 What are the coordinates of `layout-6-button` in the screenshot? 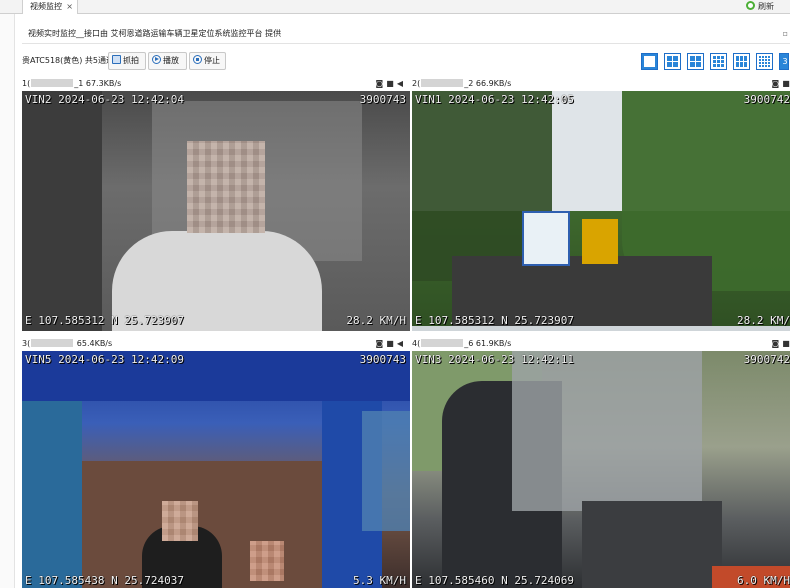 It's located at (695, 61).